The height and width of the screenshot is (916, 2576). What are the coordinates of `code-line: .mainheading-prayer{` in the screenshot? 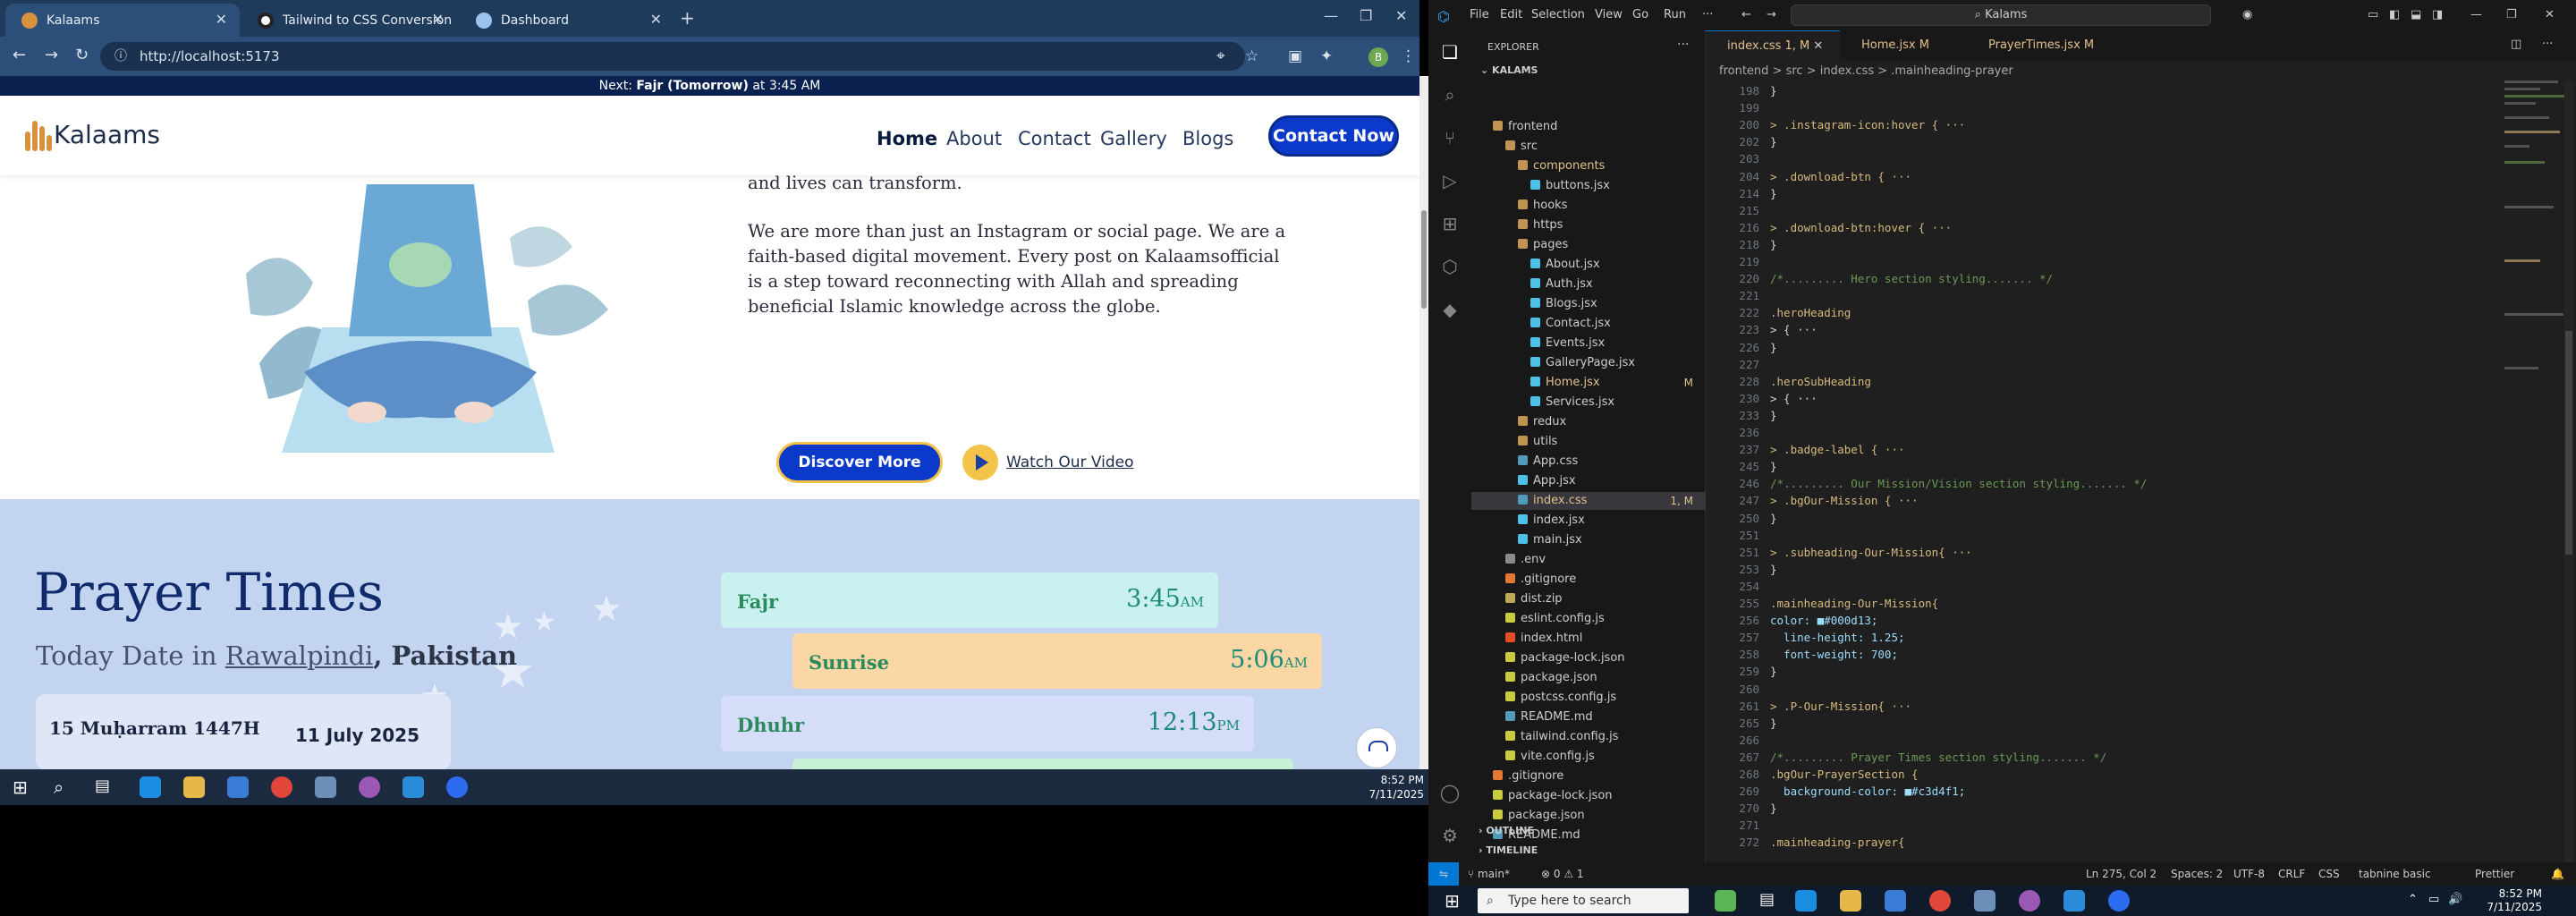 It's located at (1837, 842).